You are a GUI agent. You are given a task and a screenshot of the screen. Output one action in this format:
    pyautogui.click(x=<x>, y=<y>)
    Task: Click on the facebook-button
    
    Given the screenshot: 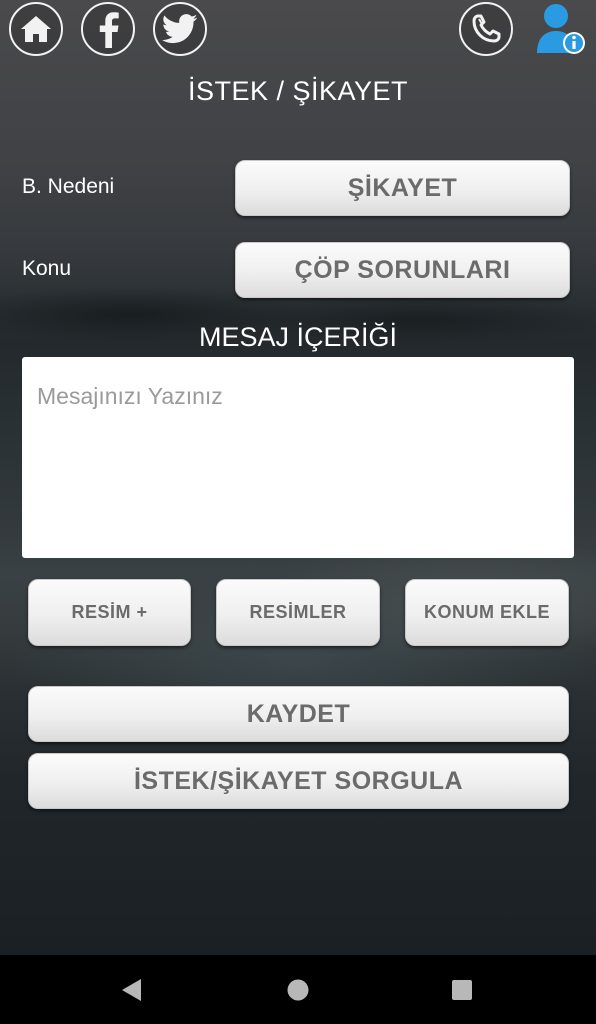 What is the action you would take?
    pyautogui.click(x=108, y=29)
    